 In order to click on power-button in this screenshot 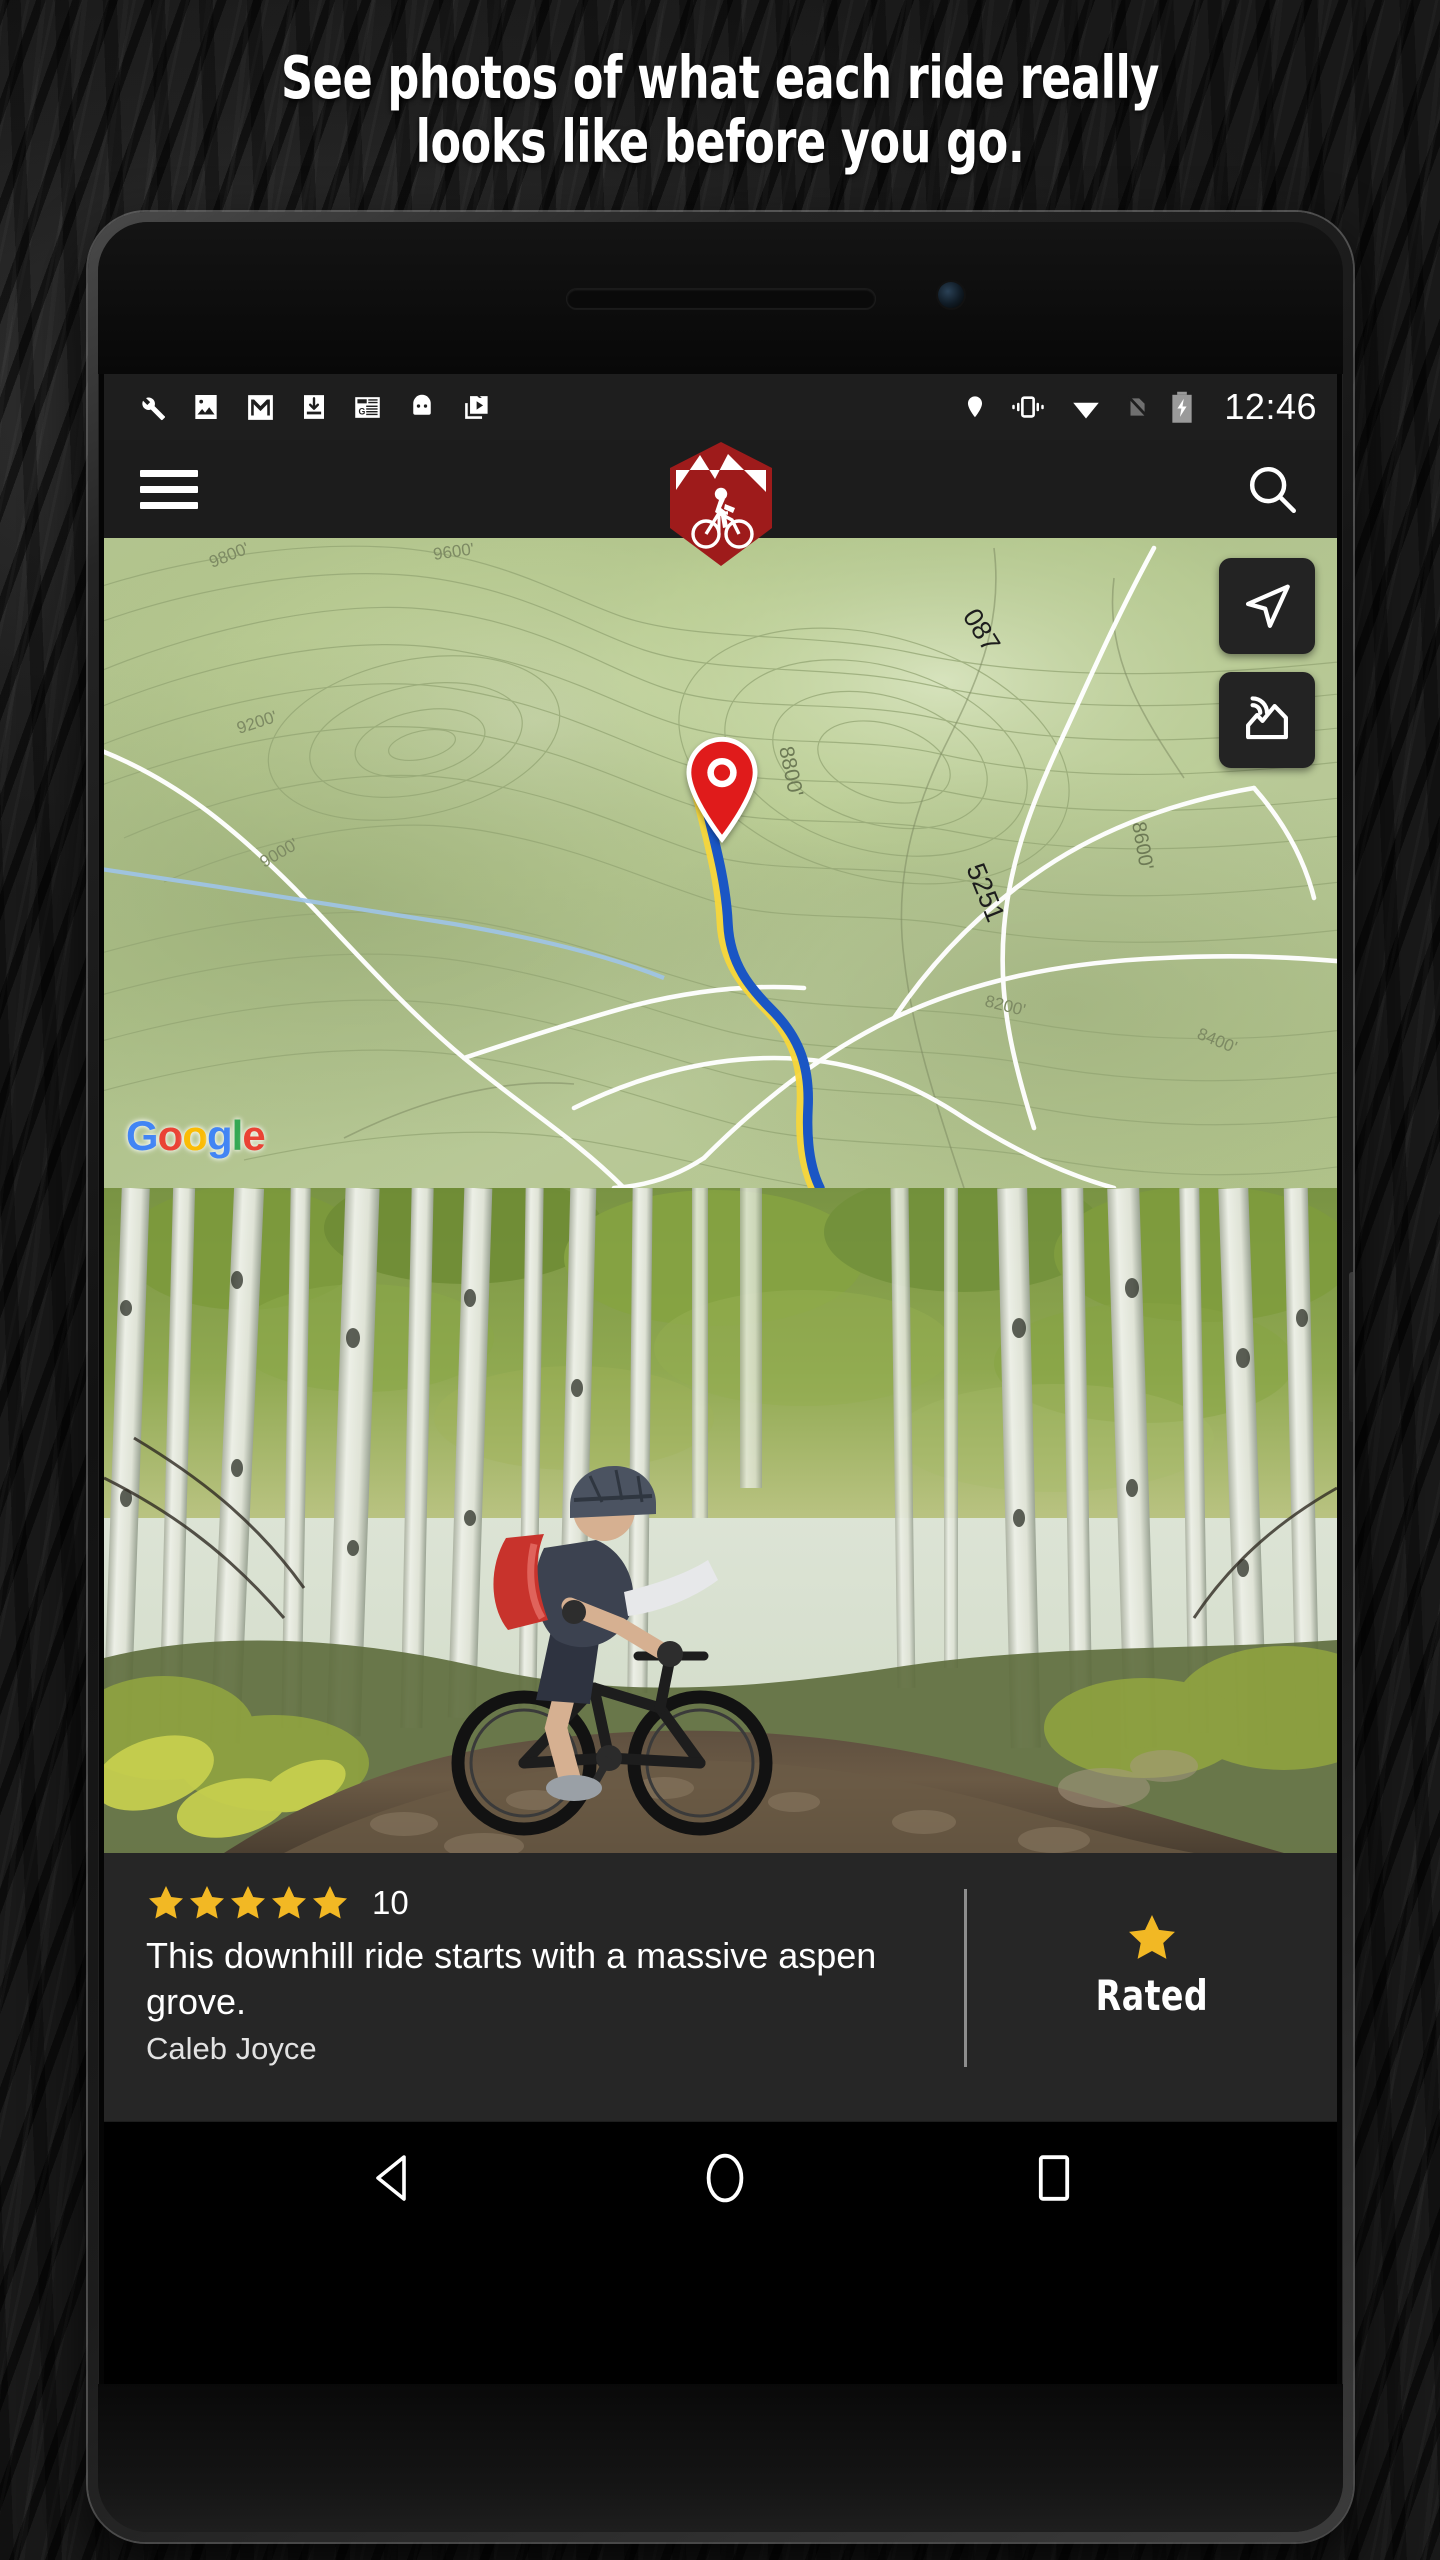, I will do `click(1351, 1347)`.